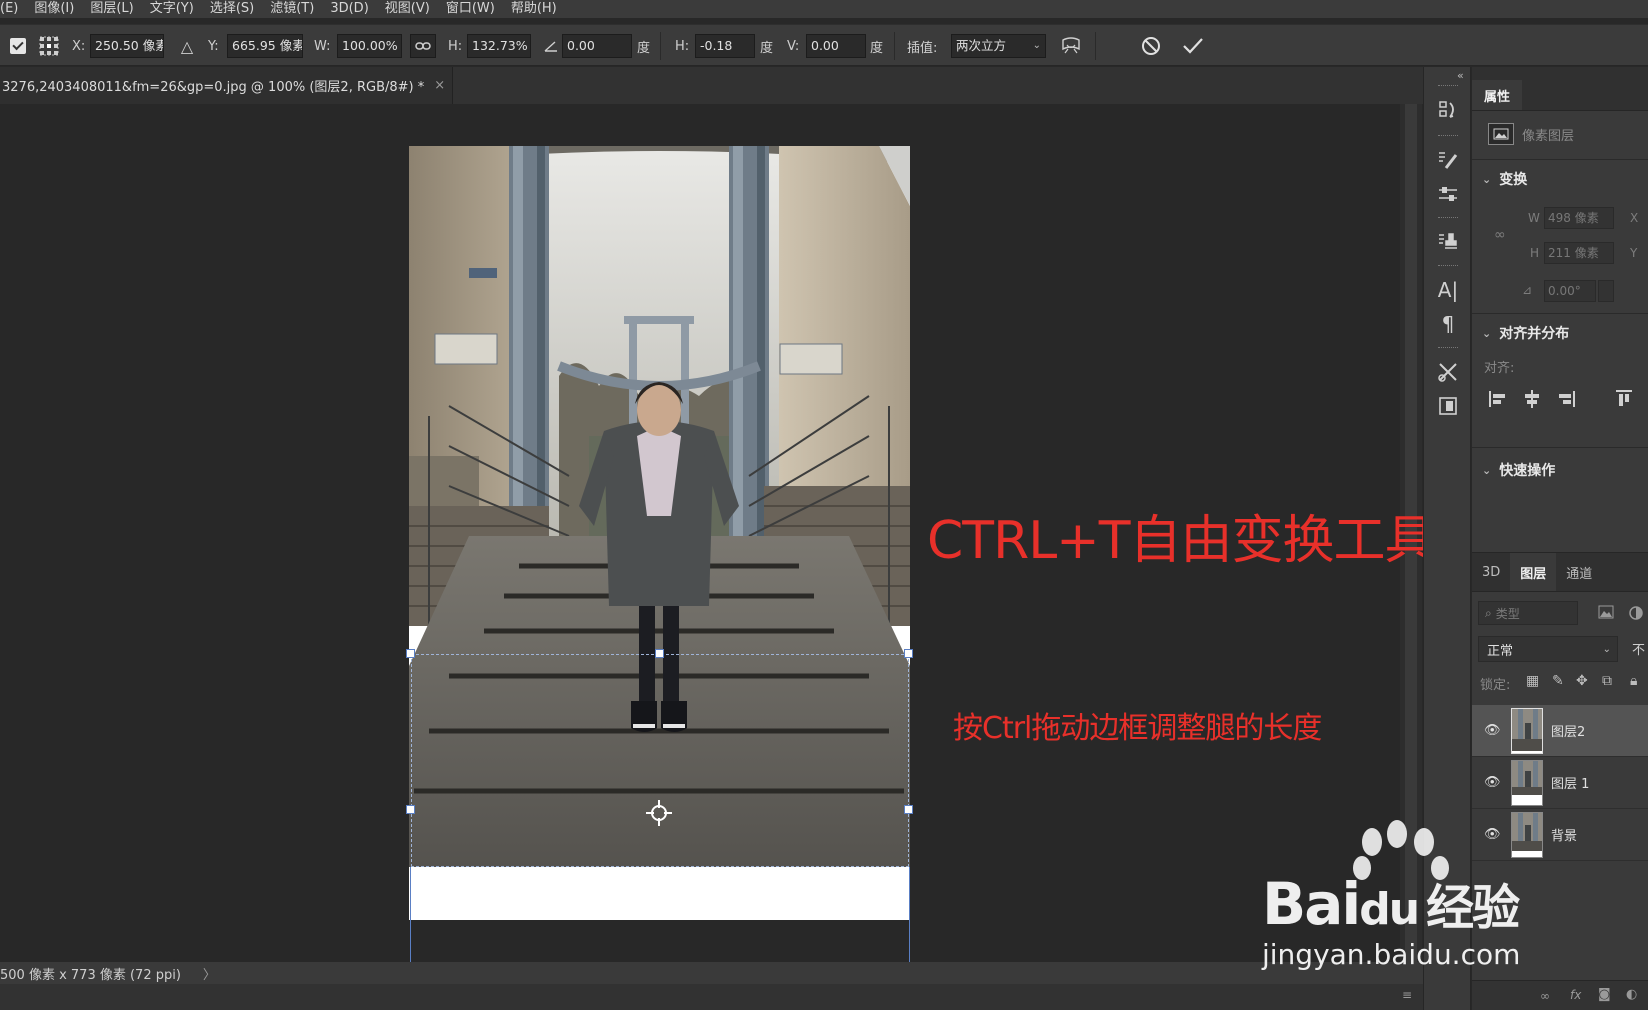 This screenshot has height=1010, width=1648. What do you see at coordinates (111, 9) in the screenshot?
I see `menu-layer: 图层(L)` at bounding box center [111, 9].